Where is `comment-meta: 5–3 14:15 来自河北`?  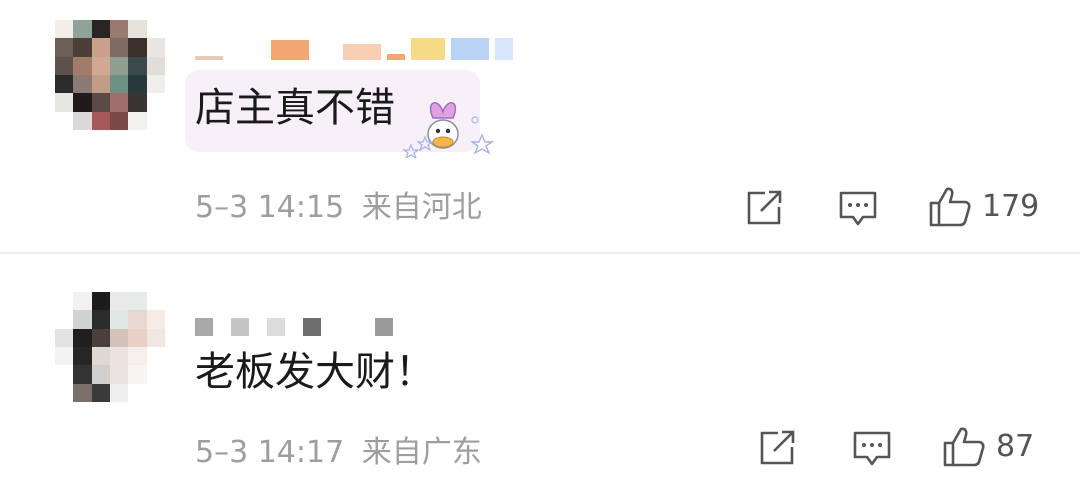 comment-meta: 5–3 14:15 来自河北 is located at coordinates (338, 208).